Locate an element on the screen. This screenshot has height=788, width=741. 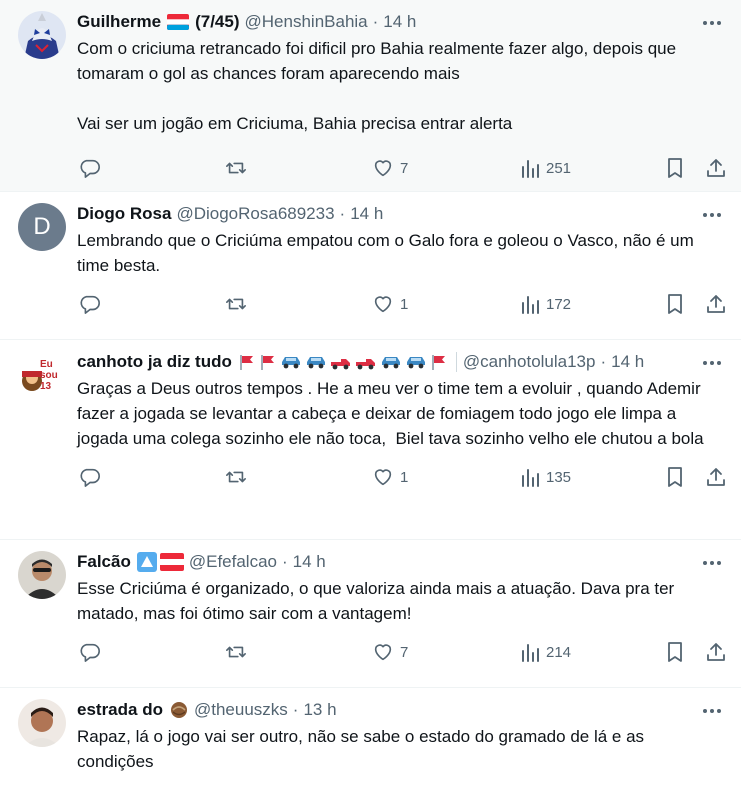
handle: @DiogoRosa689233 is located at coordinates (255, 214).